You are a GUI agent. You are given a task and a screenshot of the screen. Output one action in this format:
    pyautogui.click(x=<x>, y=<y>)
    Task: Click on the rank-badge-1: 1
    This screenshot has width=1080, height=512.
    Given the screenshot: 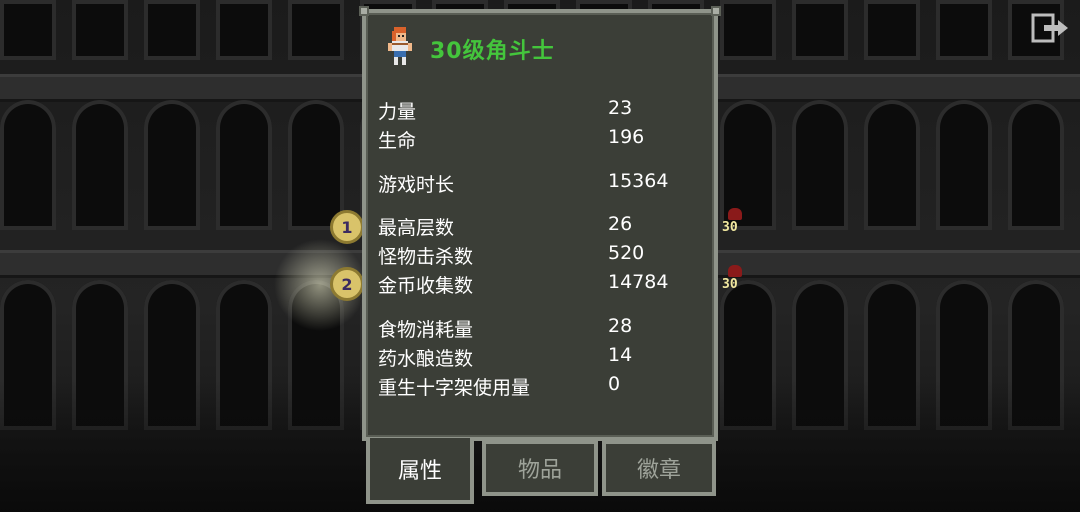 What is the action you would take?
    pyautogui.click(x=347, y=227)
    